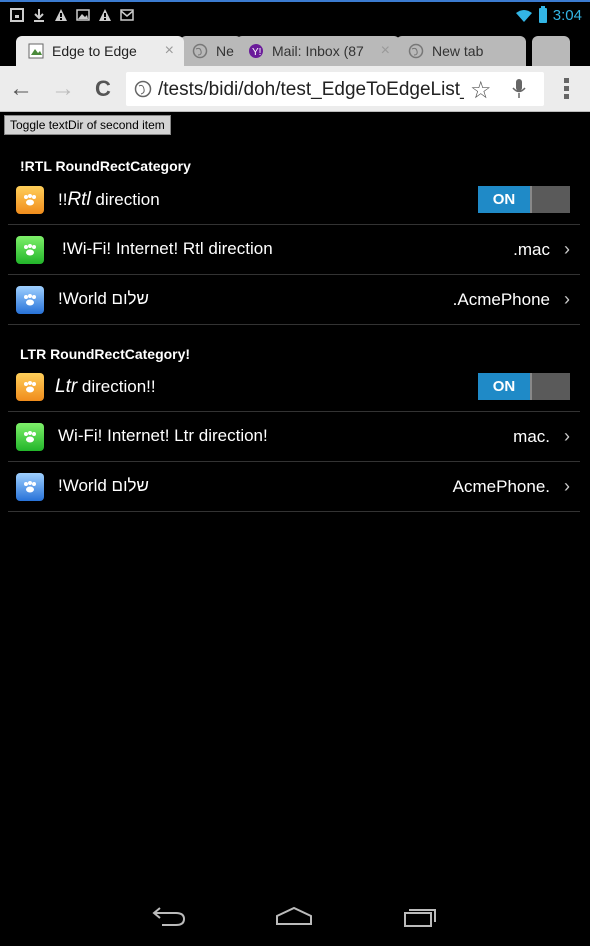 The image size is (590, 946). What do you see at coordinates (318, 51) in the screenshot?
I see `tab-mail-inbox: Y! Mail: Inbox (87 ×` at bounding box center [318, 51].